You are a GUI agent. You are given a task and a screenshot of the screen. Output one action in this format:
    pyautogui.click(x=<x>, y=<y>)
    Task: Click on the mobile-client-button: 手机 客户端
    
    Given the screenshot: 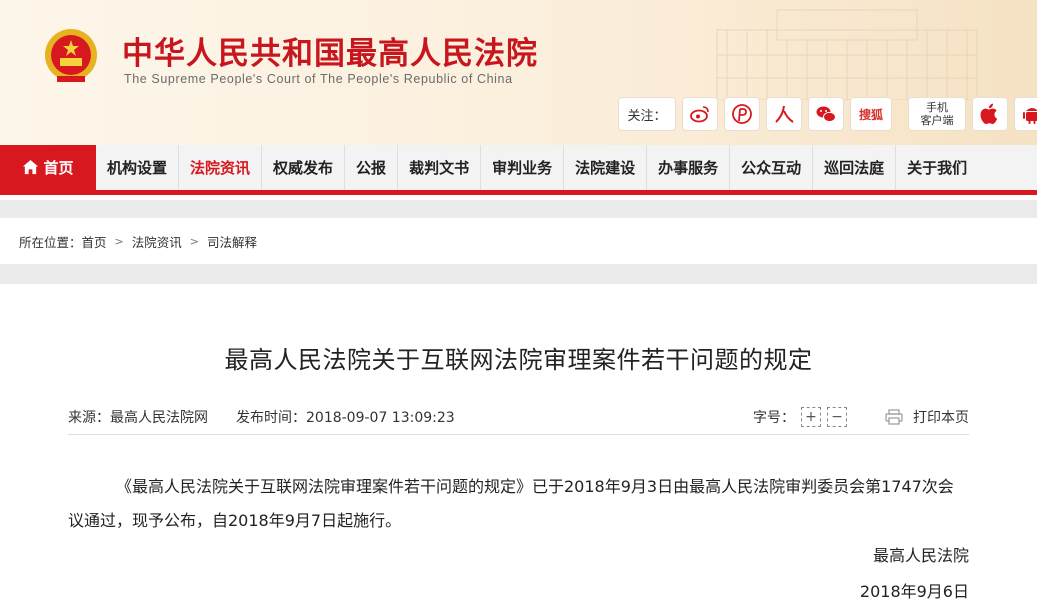 What is the action you would take?
    pyautogui.click(x=937, y=114)
    